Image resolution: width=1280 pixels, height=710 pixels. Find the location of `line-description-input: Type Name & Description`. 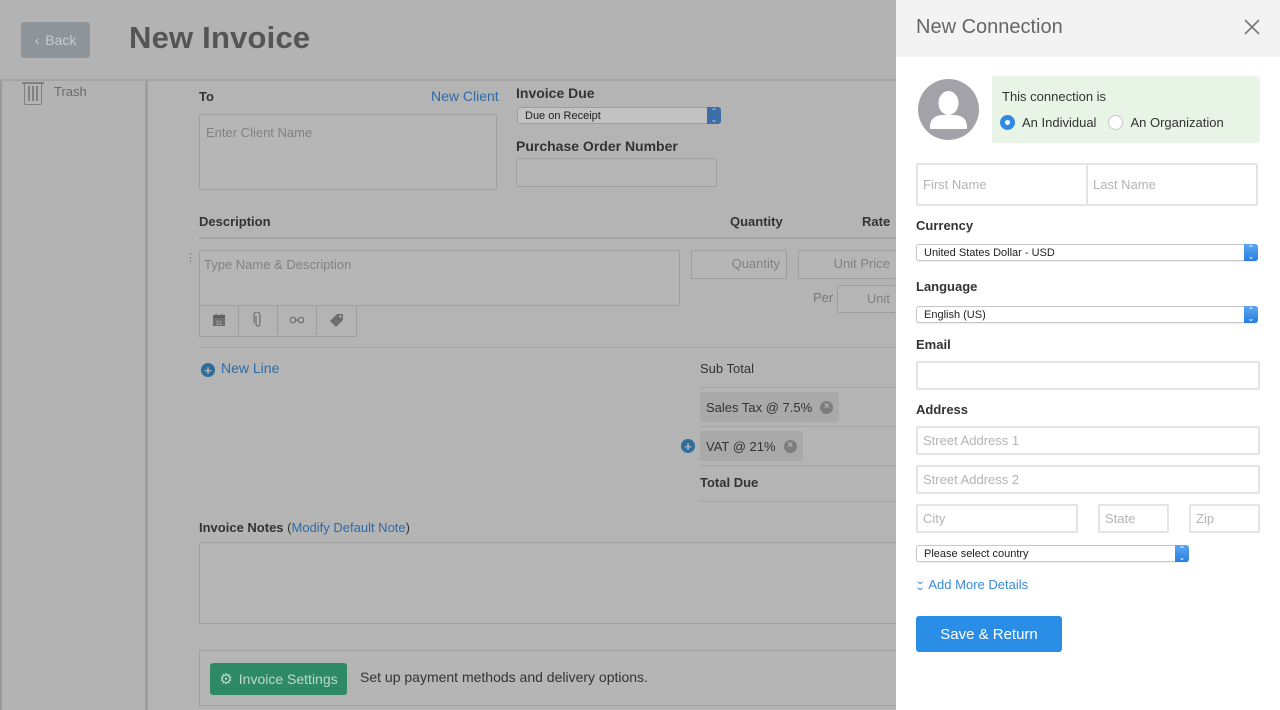

line-description-input: Type Name & Description is located at coordinates (439, 278).